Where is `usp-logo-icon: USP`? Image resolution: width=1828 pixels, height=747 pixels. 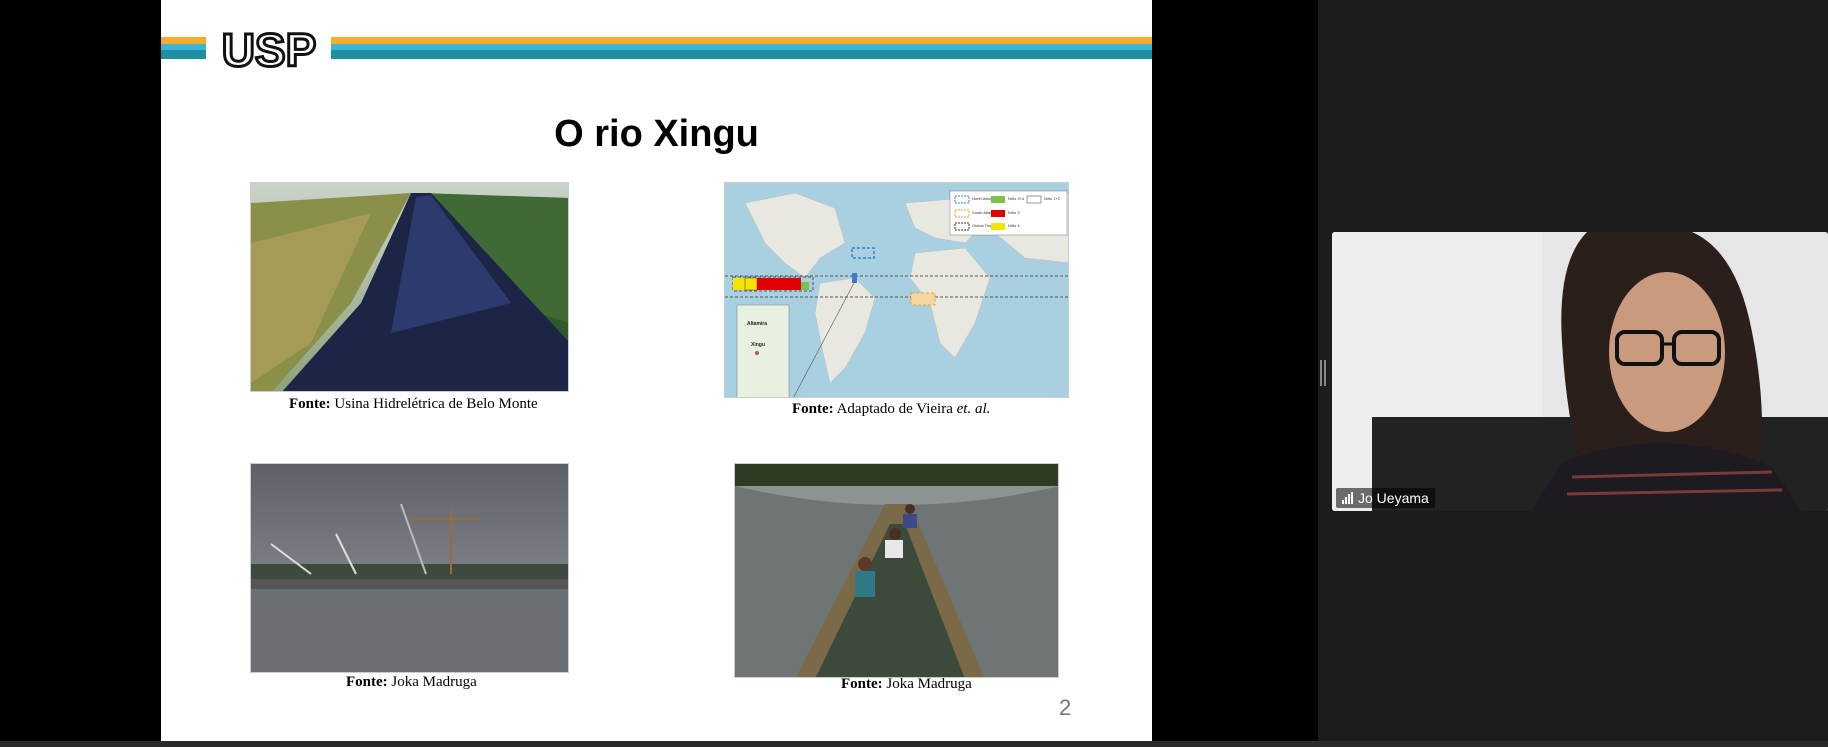
usp-logo-icon: USP is located at coordinates (268, 49).